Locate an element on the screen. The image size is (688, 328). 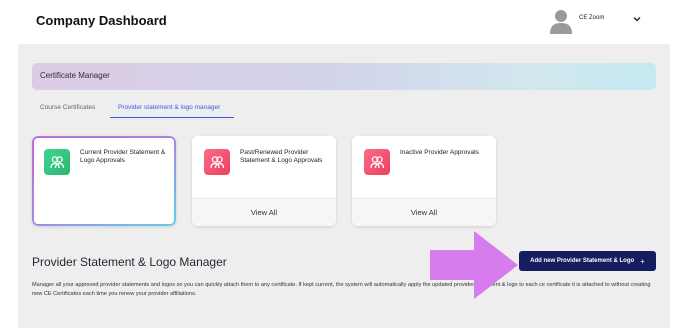
add-provider-statement-button: Add new Provider Statement & Logo + is located at coordinates (587, 261).